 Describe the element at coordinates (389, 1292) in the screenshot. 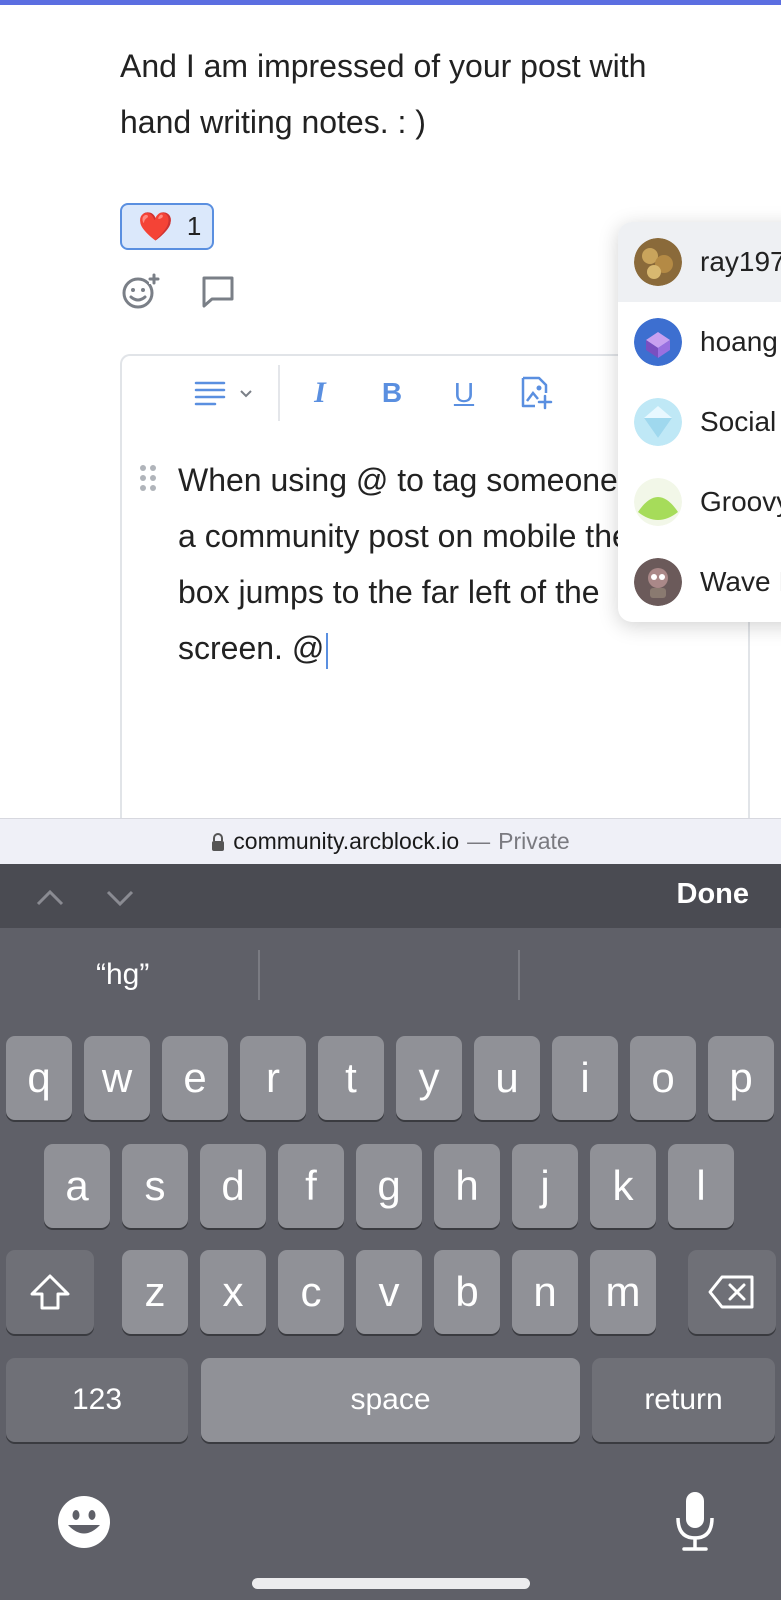

I see `key-v: v` at that location.